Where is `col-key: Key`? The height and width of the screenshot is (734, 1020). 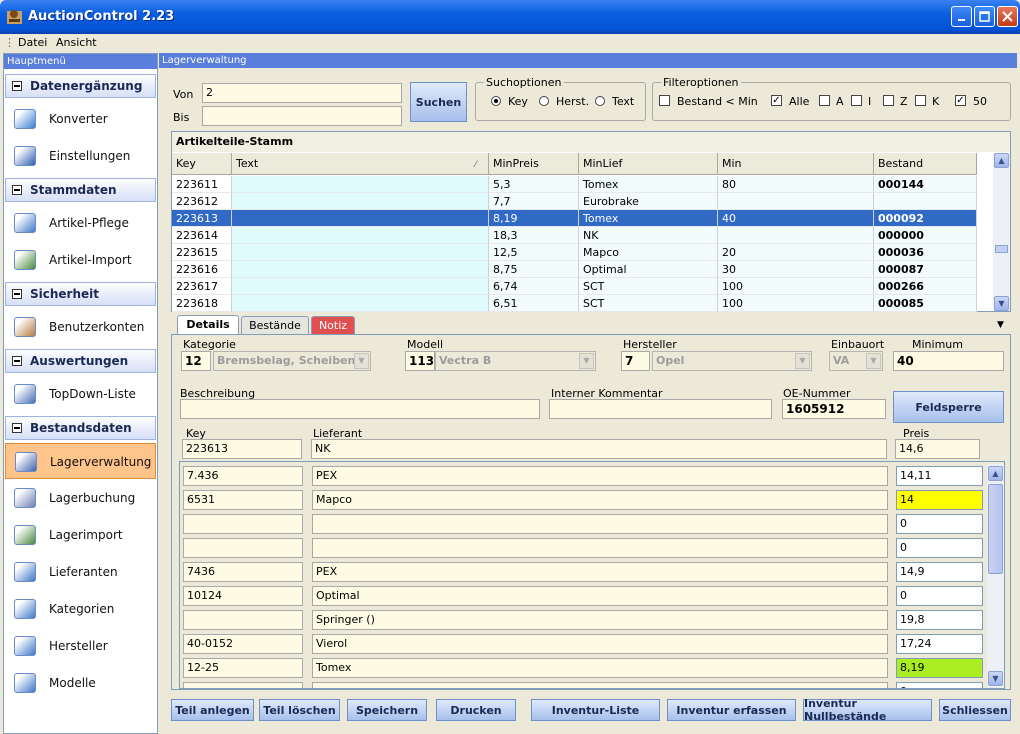
col-key: Key is located at coordinates (202, 164).